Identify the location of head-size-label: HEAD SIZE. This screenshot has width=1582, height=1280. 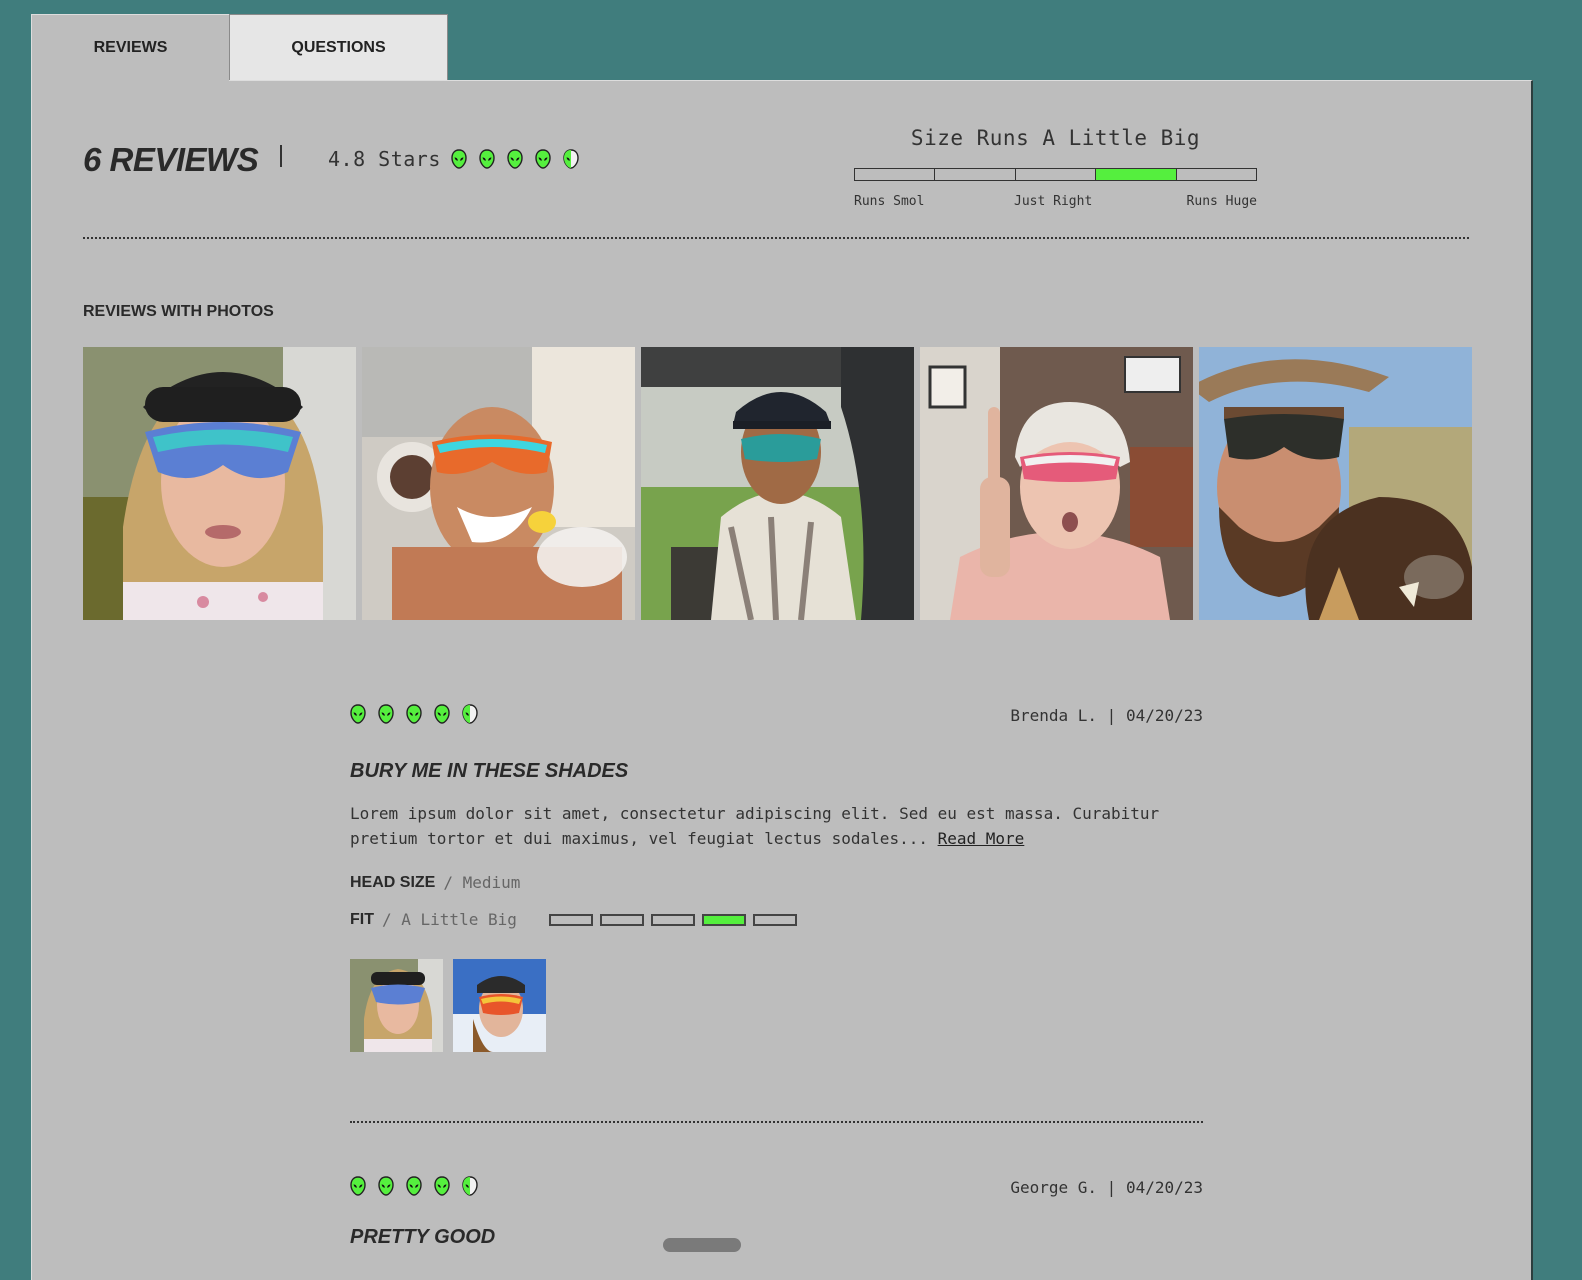
(393, 882).